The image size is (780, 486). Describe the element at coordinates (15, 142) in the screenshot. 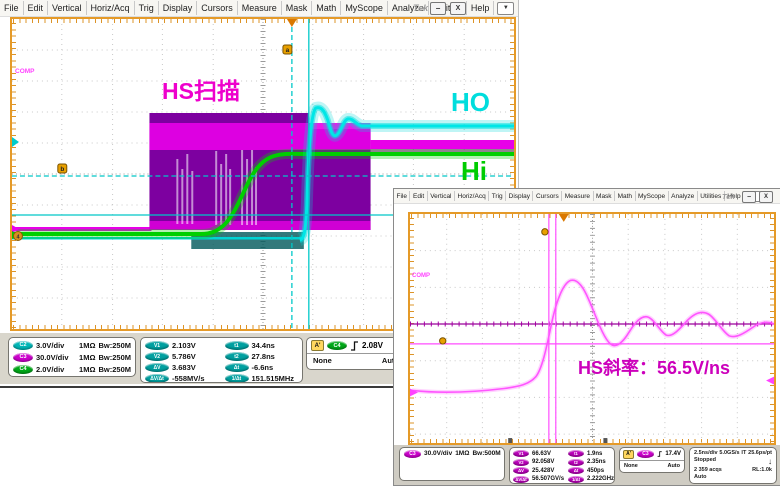

I see `channel-marker-c2` at that location.